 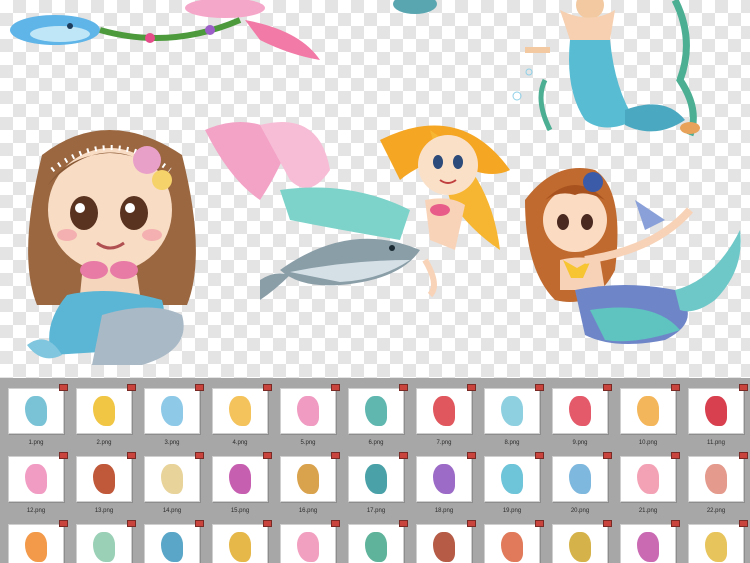 I want to click on file-name-label: 10.png, so click(x=648, y=443).